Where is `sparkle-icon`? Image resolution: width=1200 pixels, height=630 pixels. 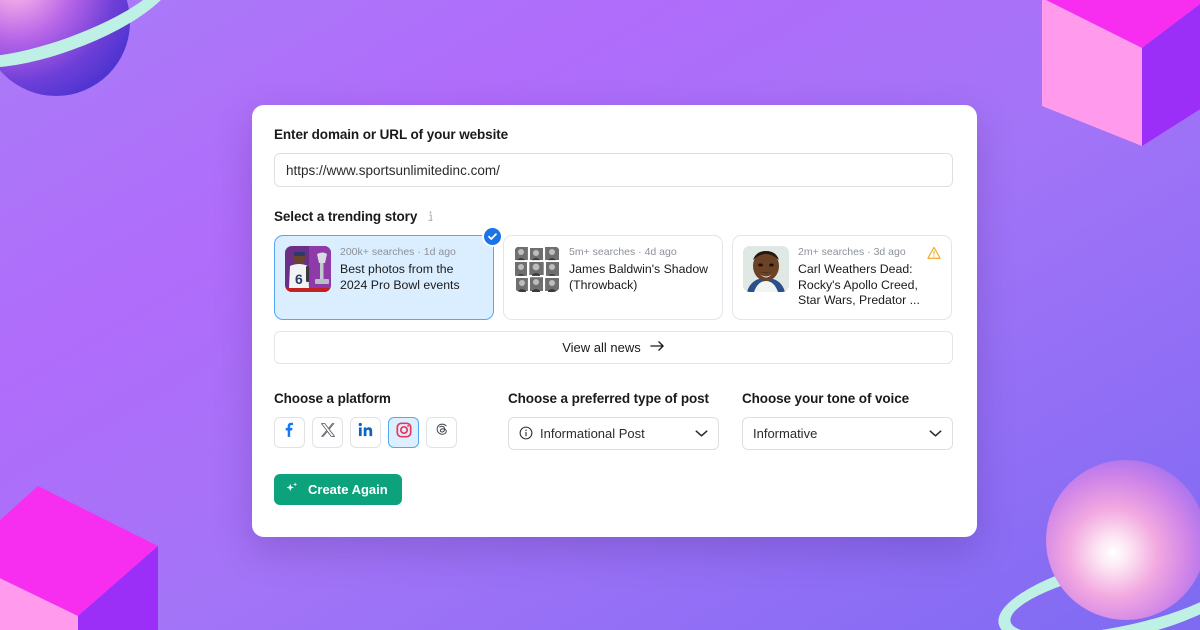 sparkle-icon is located at coordinates (292, 489).